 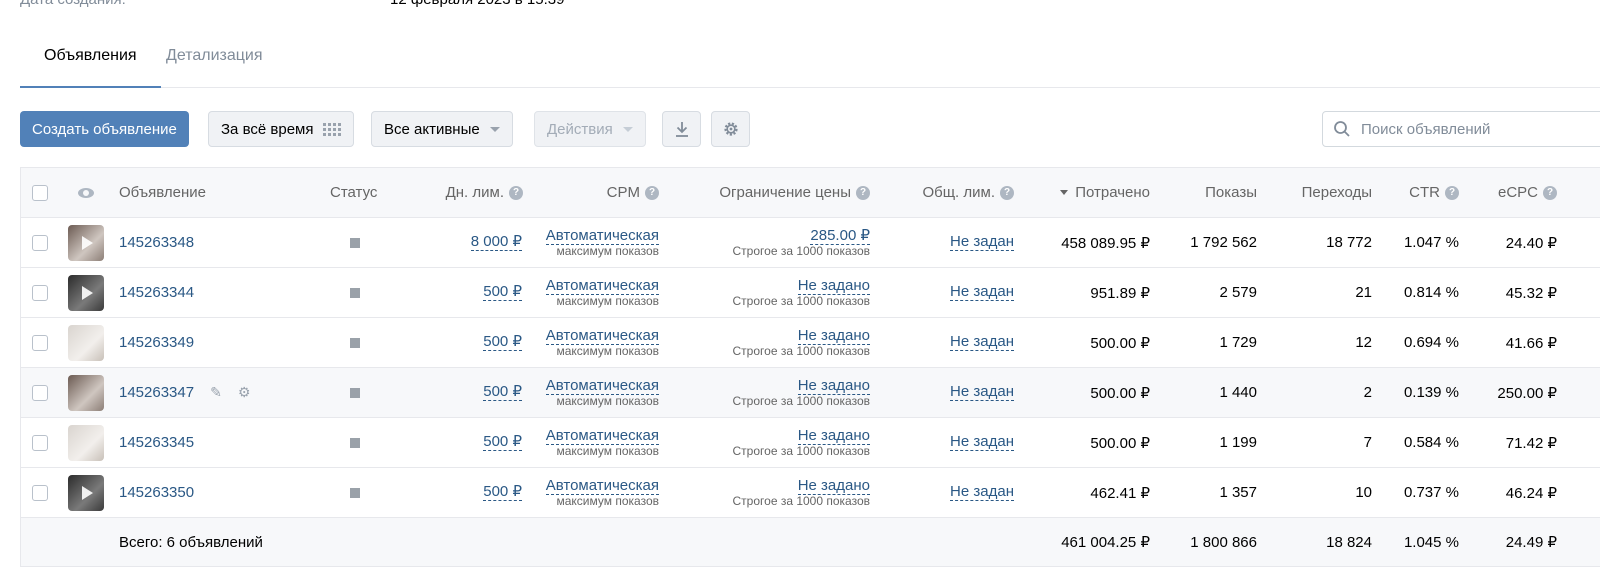 I want to click on column-cpm: CPM?, so click(x=600, y=192).